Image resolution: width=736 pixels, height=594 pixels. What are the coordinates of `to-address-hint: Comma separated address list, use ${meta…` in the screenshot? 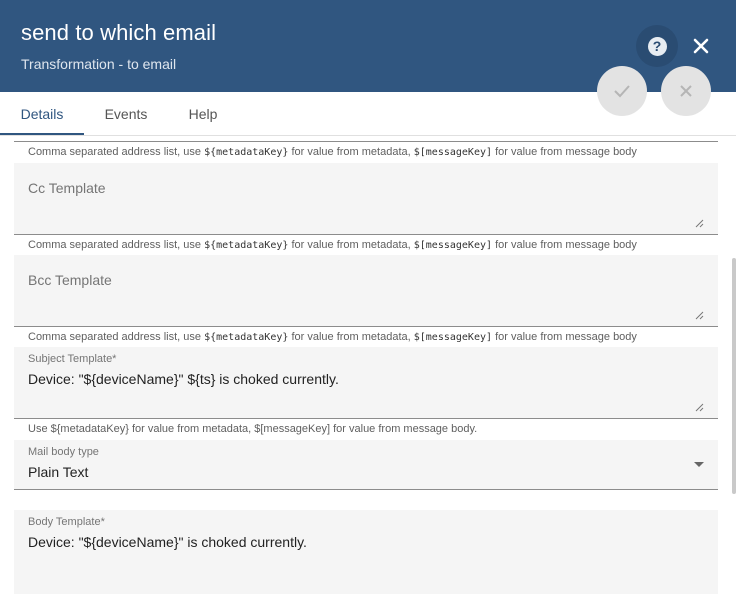 It's located at (332, 152).